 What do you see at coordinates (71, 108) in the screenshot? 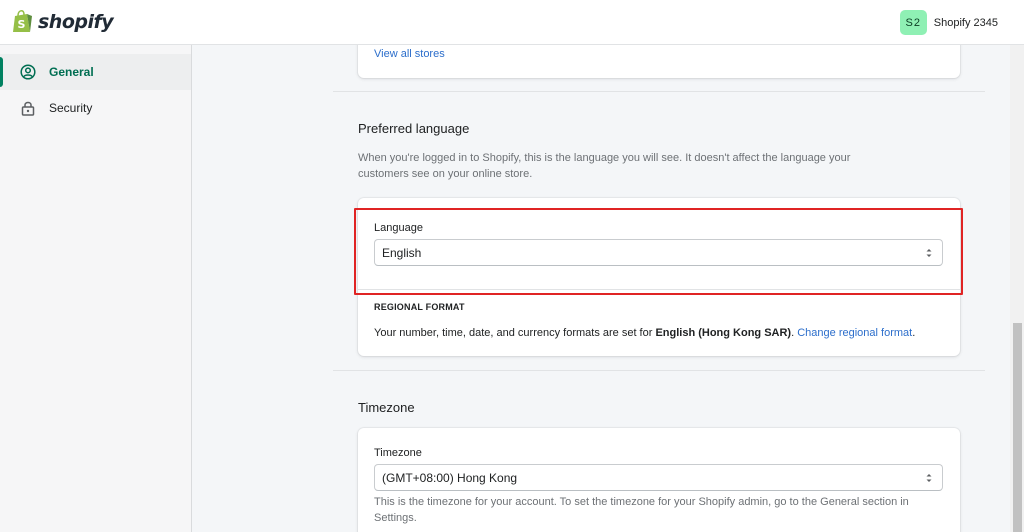
I see `sidebar-item-label: Security` at bounding box center [71, 108].